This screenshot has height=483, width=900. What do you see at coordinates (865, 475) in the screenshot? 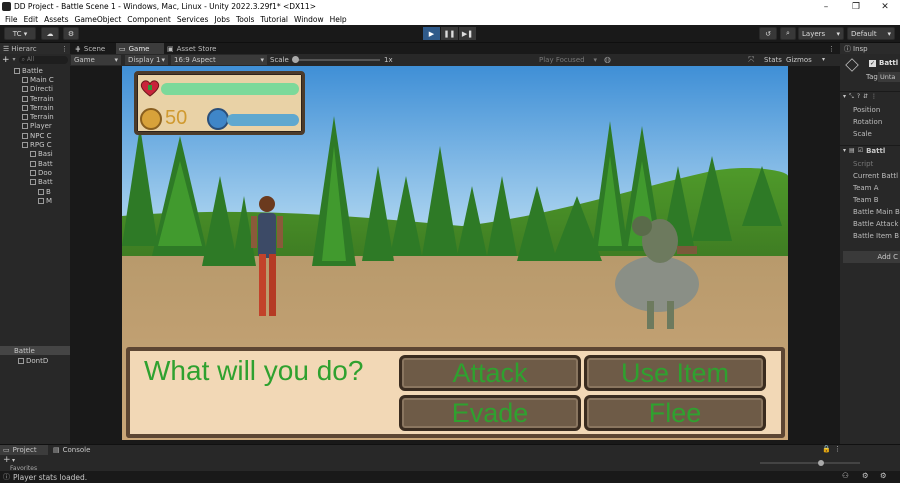
I see `profiler-icon: ⚙` at bounding box center [865, 475].